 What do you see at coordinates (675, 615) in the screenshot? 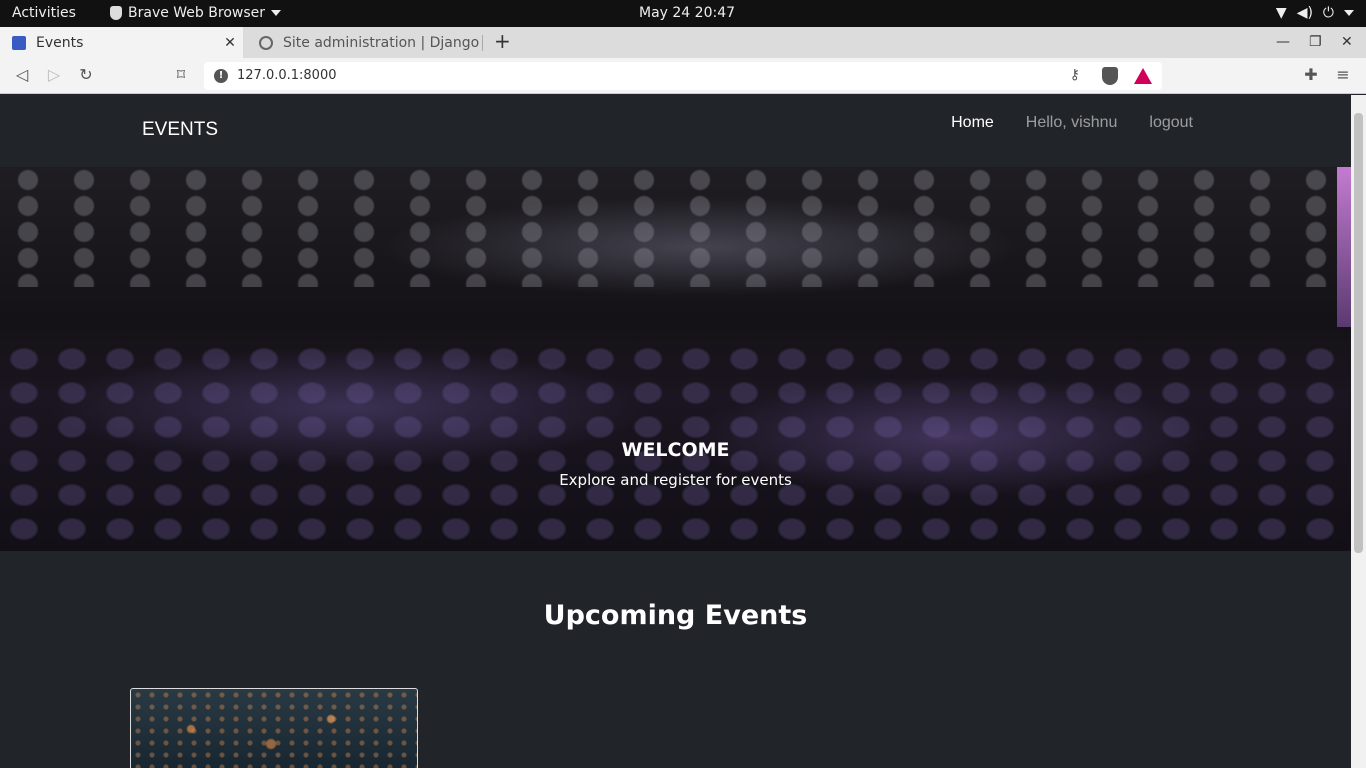
I see `section-title: Upcoming Events` at bounding box center [675, 615].